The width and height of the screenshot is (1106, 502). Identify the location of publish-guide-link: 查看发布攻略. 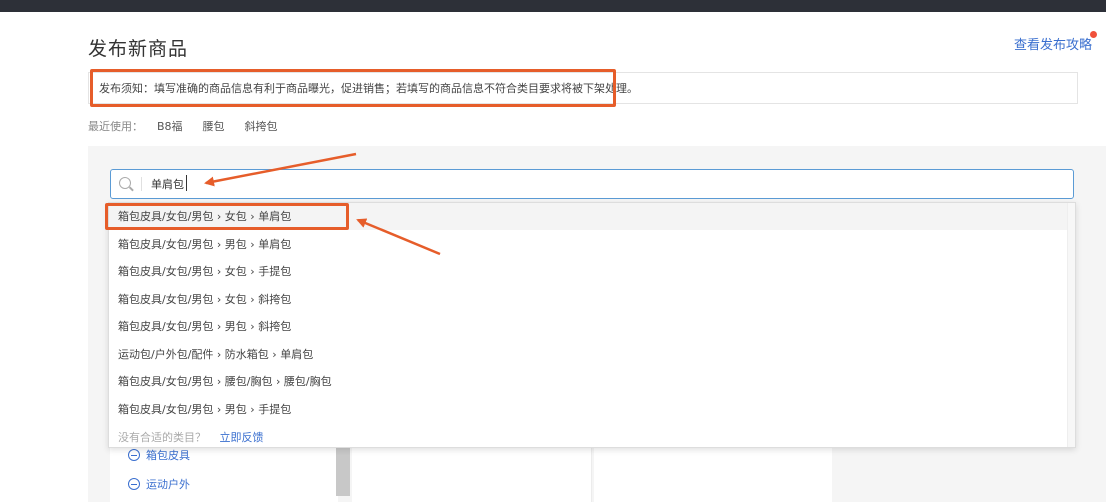
(1053, 43).